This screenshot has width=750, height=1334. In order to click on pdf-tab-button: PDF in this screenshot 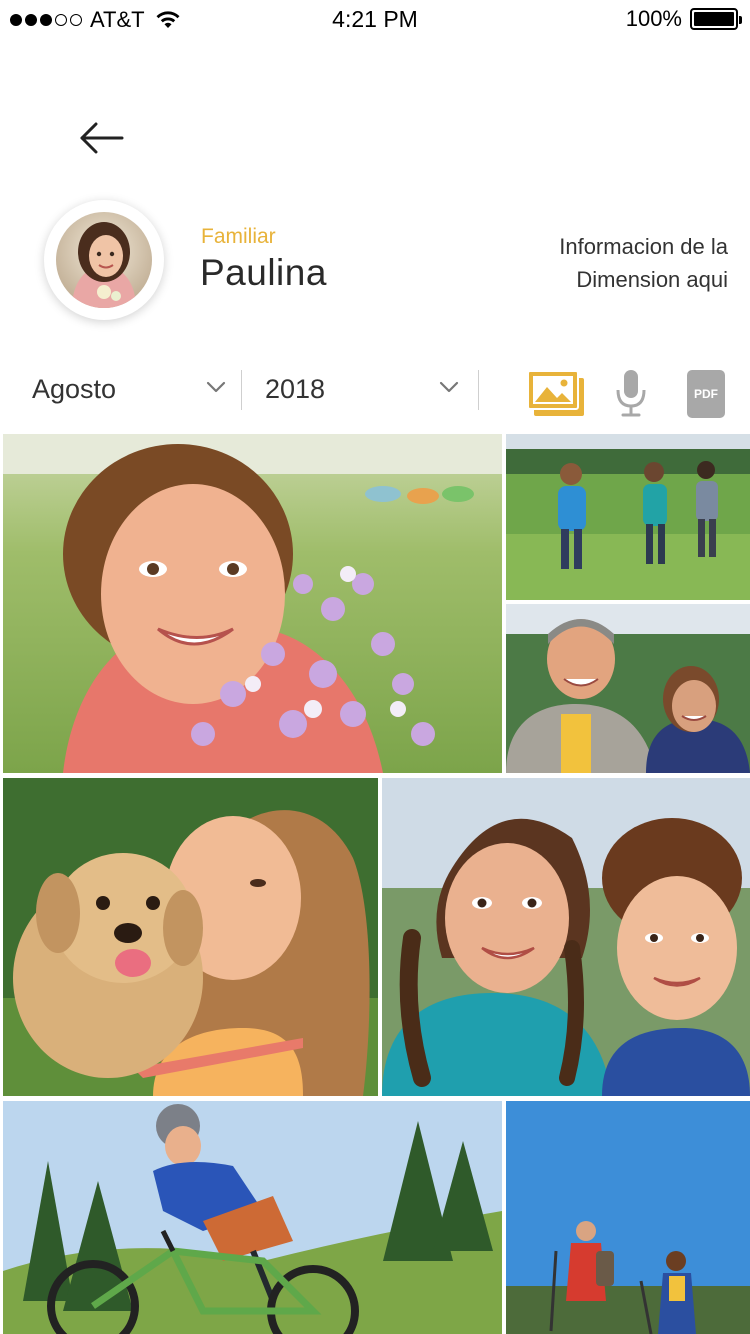, I will do `click(706, 394)`.